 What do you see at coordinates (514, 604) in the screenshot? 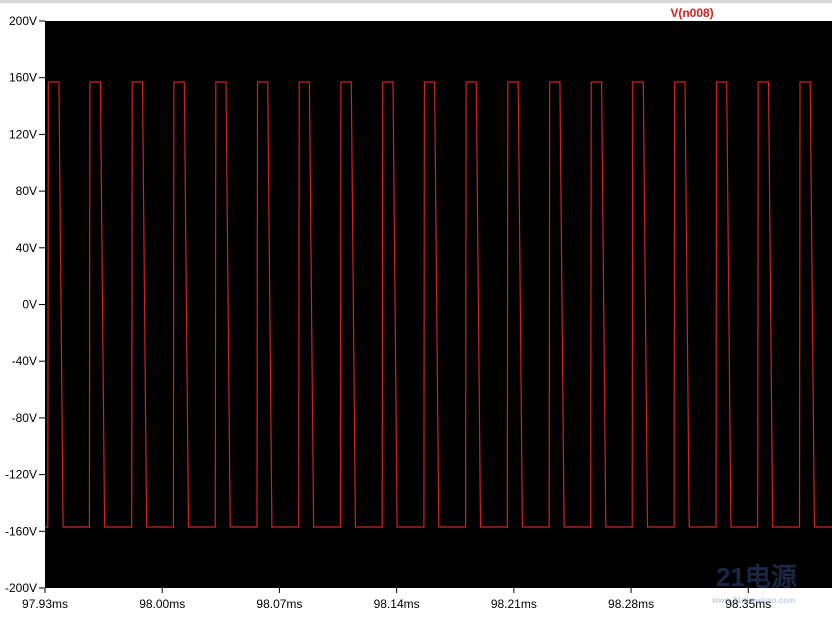
I see `x-tick-label: 98.21ms` at bounding box center [514, 604].